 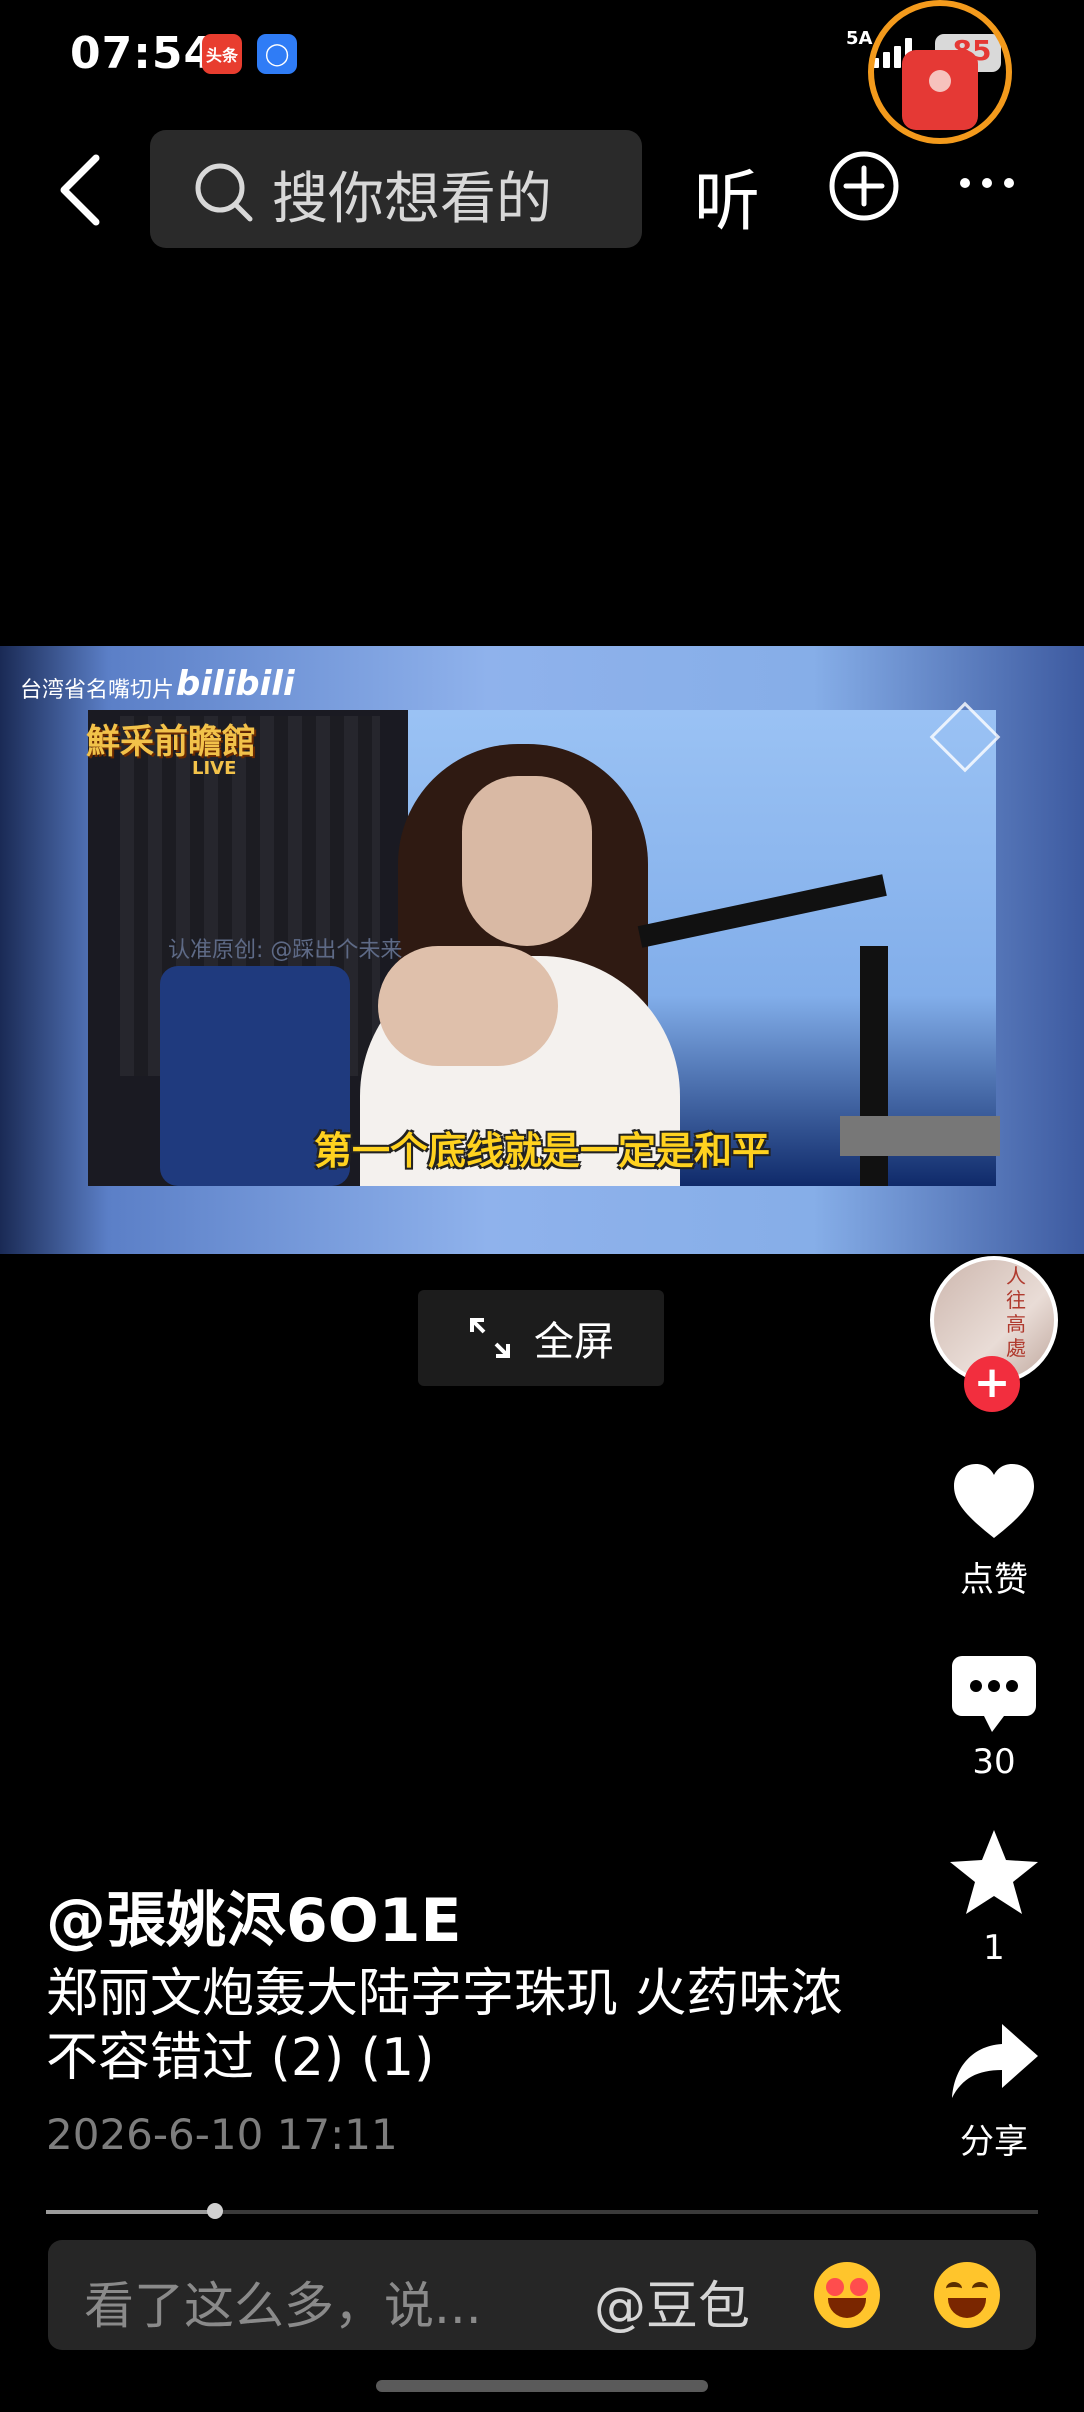 I want to click on star-icon, so click(x=994, y=1872).